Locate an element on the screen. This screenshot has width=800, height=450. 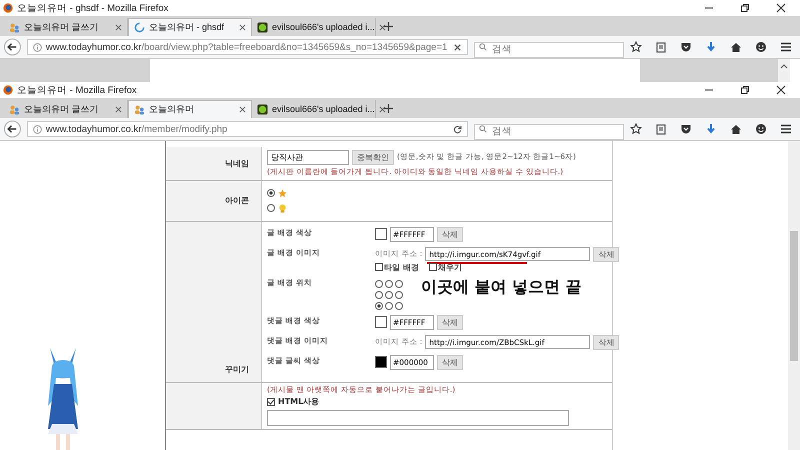
url-text: www.todayhumor.co.kr/member/modify.php is located at coordinates (137, 129).